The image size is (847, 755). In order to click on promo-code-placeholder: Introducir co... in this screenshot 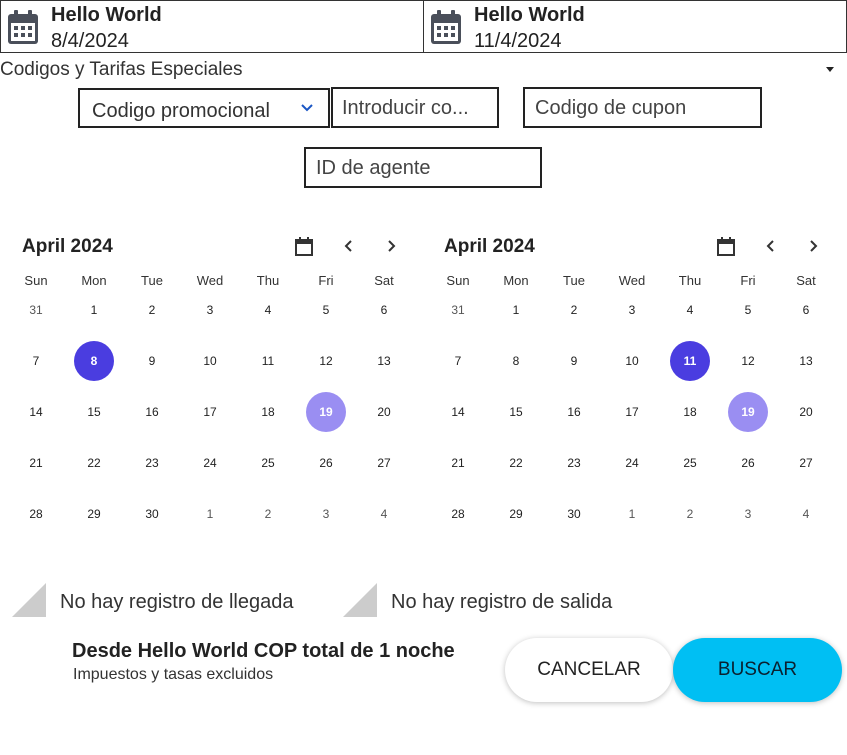, I will do `click(405, 108)`.